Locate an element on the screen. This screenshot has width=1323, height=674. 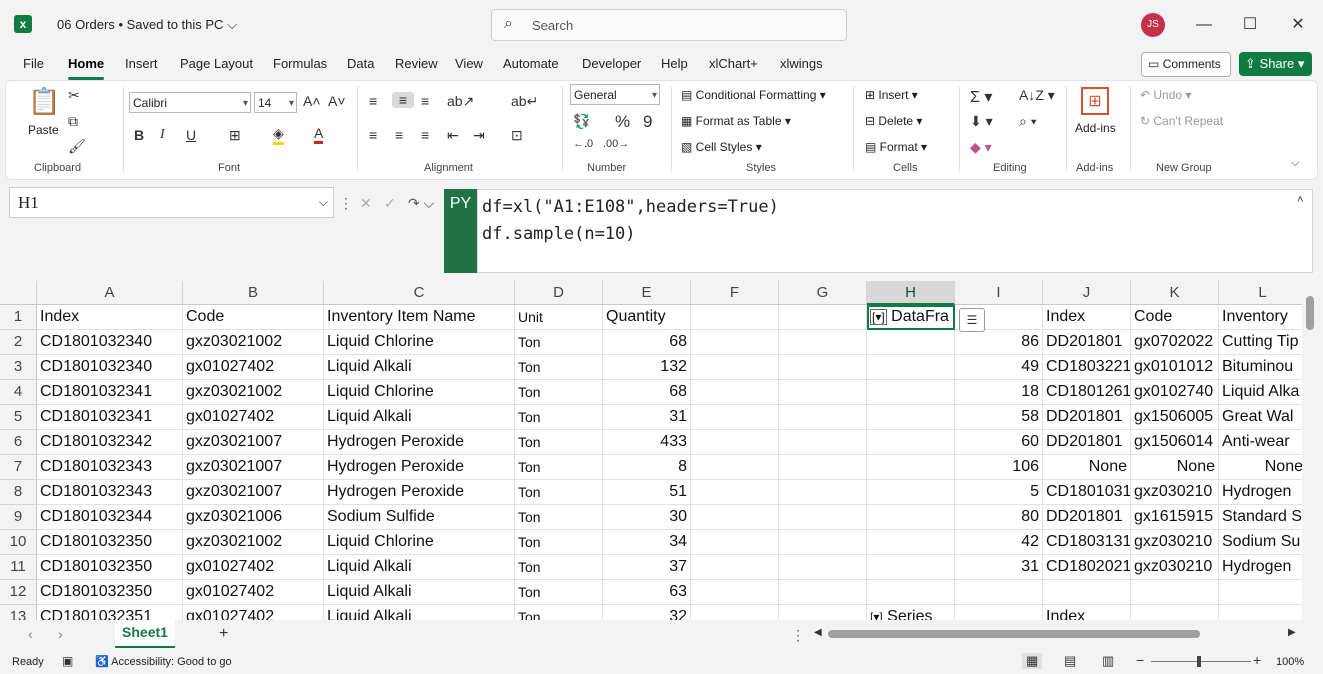
spill-cell: 60 is located at coordinates (999, 442).